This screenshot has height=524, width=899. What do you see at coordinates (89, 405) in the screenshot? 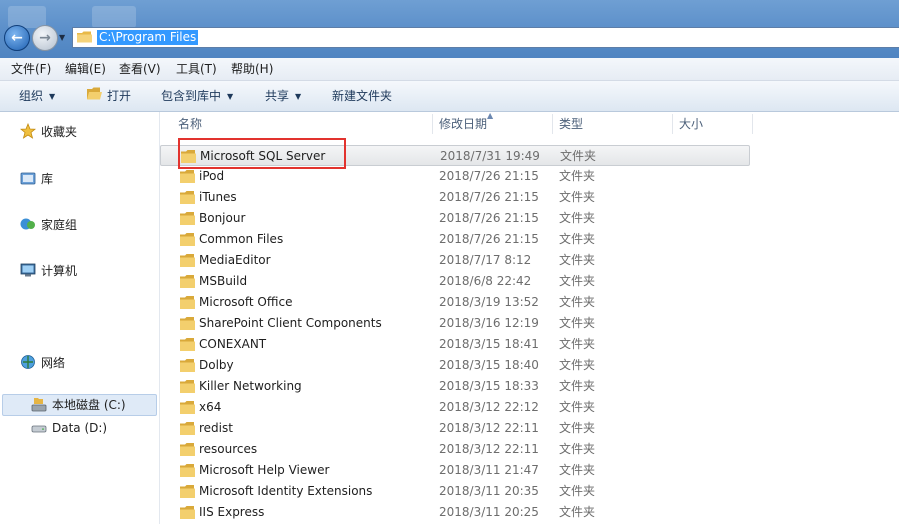
I see `nav-local-disk-c: 本地磁盘 (C:)` at bounding box center [89, 405].